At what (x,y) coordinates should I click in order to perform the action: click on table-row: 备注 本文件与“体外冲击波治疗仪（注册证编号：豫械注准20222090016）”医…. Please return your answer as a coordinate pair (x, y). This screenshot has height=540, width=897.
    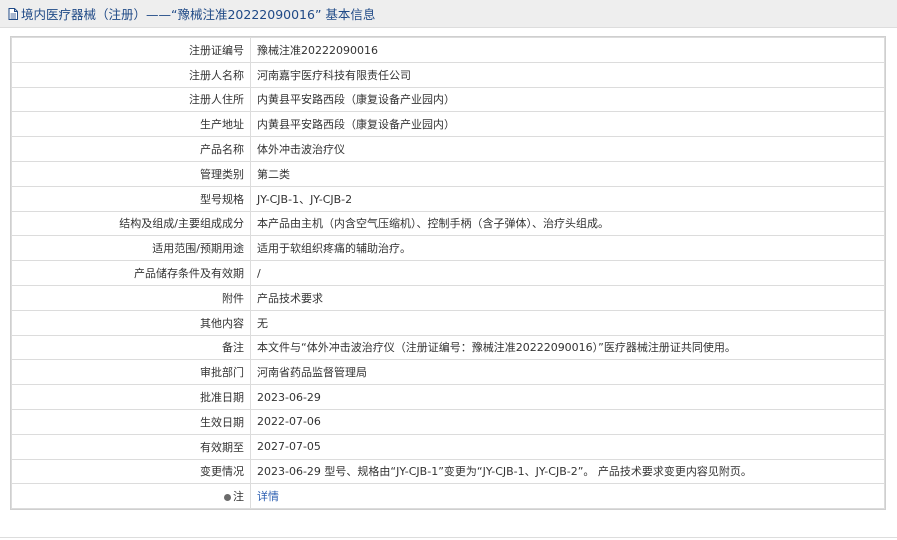
    Looking at the image, I should click on (448, 347).